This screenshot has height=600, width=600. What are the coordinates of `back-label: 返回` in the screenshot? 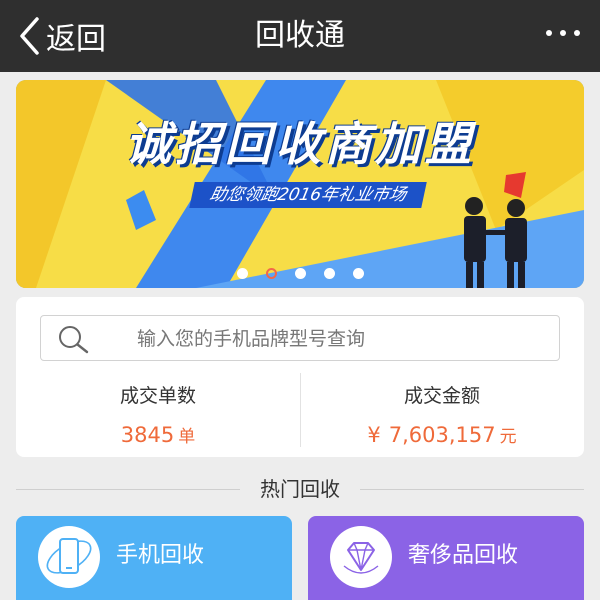 It's located at (76, 39).